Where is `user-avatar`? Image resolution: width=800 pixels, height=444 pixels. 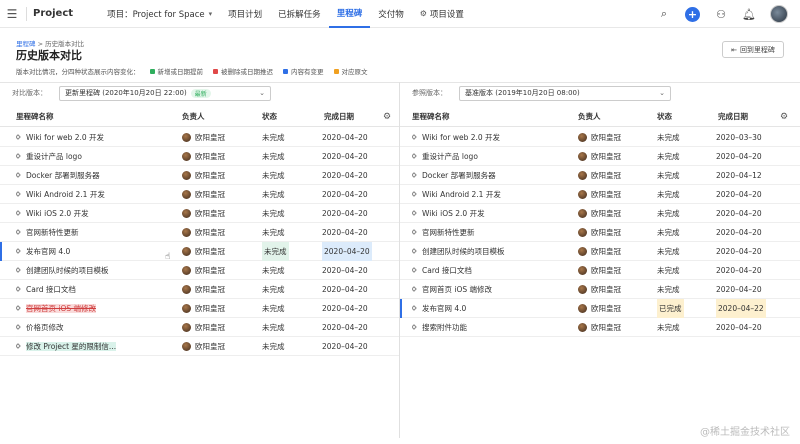 user-avatar is located at coordinates (779, 14).